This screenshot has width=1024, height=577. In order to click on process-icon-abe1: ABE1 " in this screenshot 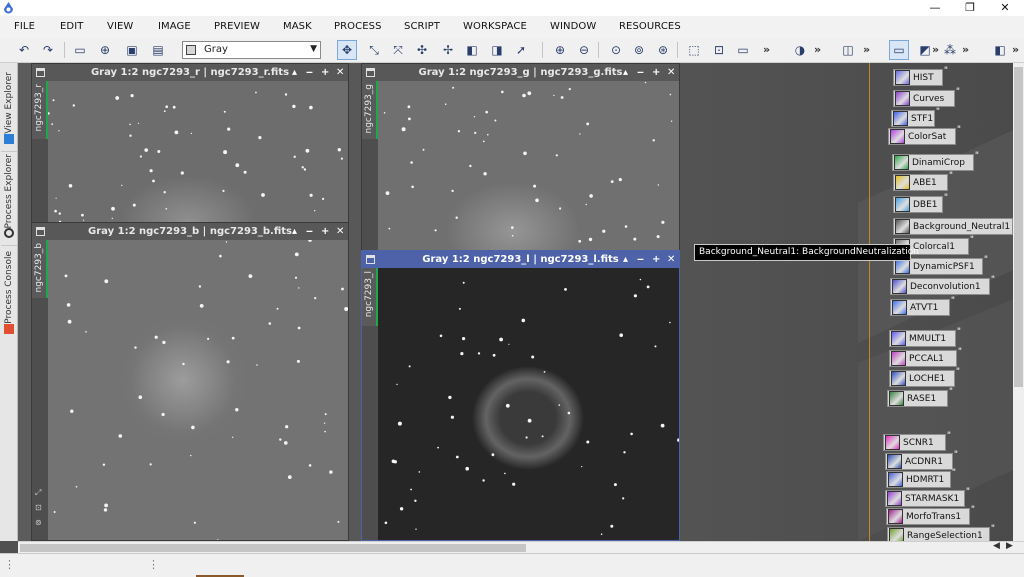, I will do `click(923, 181)`.